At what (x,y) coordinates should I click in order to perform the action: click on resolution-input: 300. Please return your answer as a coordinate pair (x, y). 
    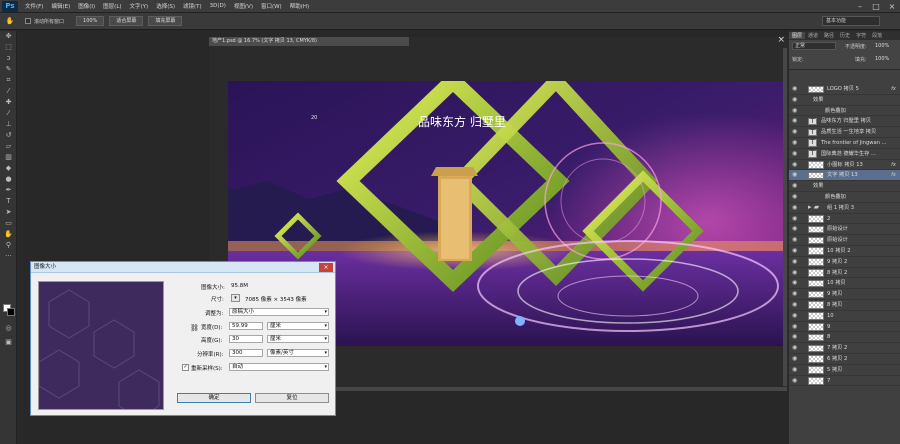
    Looking at the image, I should click on (246, 353).